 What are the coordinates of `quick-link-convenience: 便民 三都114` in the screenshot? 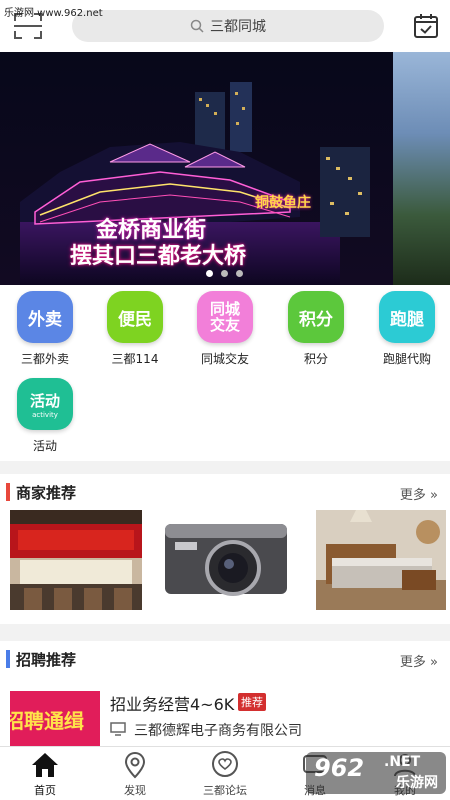 It's located at (135, 327).